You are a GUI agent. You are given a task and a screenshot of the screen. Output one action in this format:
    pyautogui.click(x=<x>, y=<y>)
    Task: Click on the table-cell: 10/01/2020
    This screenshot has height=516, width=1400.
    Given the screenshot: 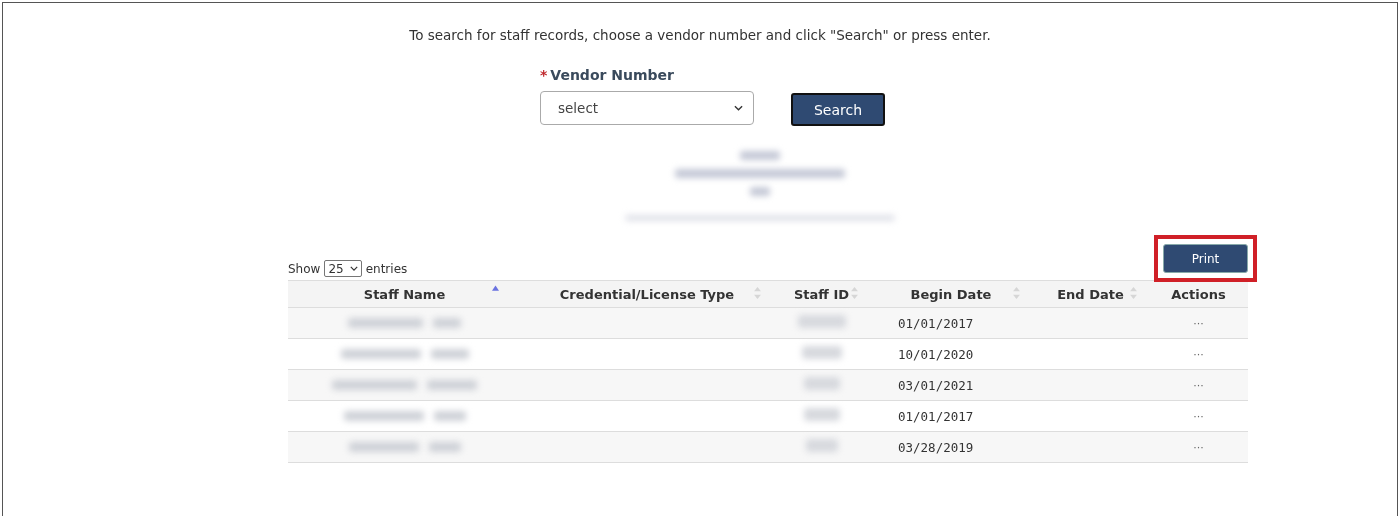 What is the action you would take?
    pyautogui.click(x=936, y=354)
    